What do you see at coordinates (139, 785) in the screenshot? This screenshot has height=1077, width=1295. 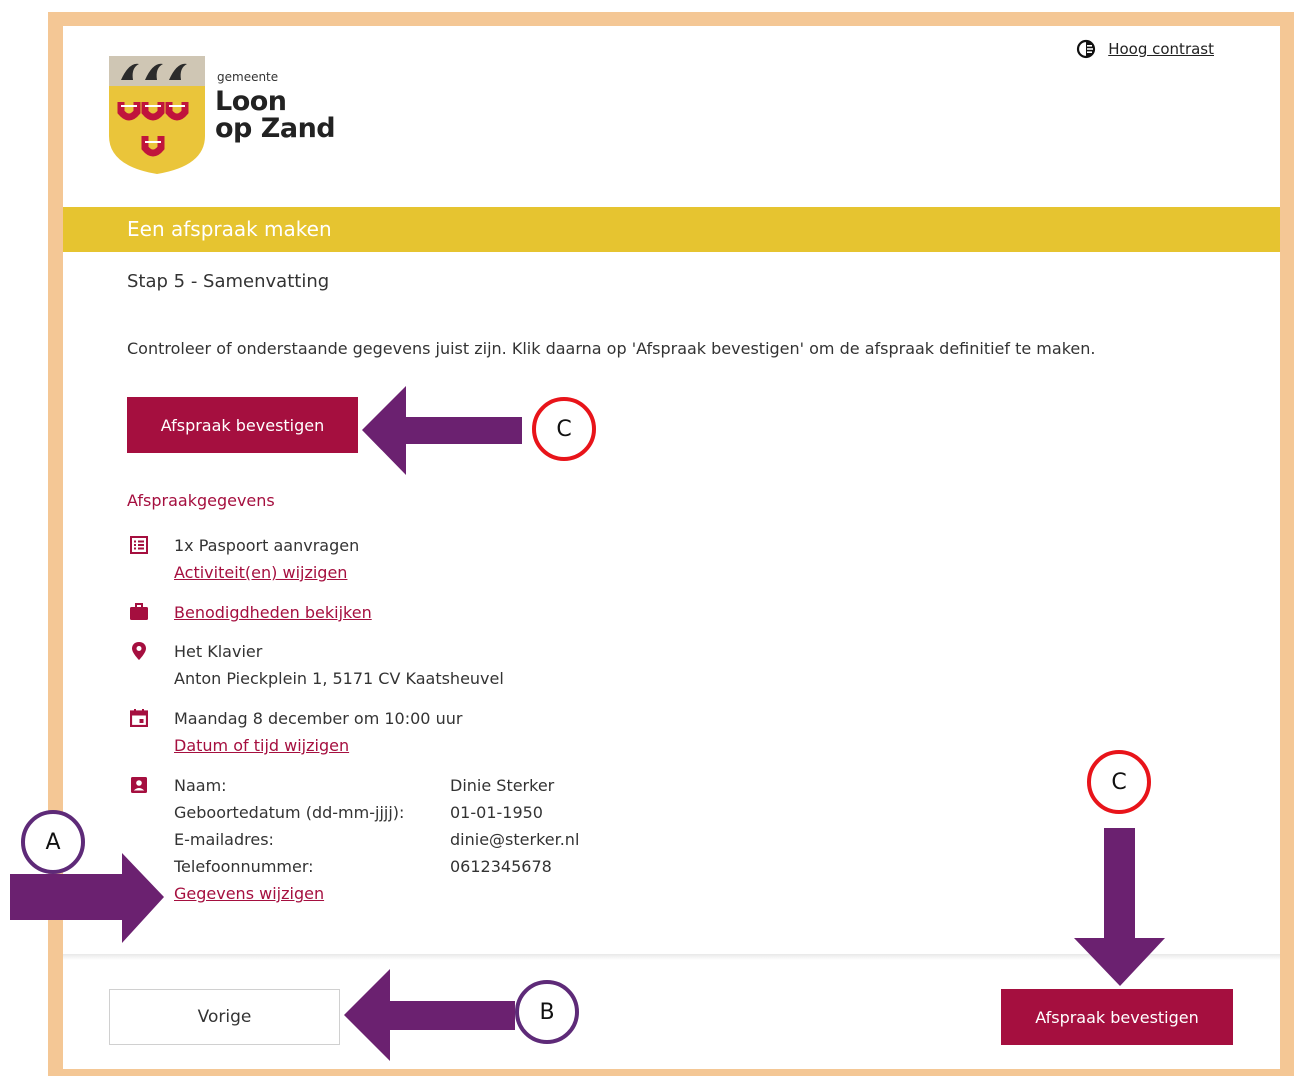 I see `person-card-icon` at bounding box center [139, 785].